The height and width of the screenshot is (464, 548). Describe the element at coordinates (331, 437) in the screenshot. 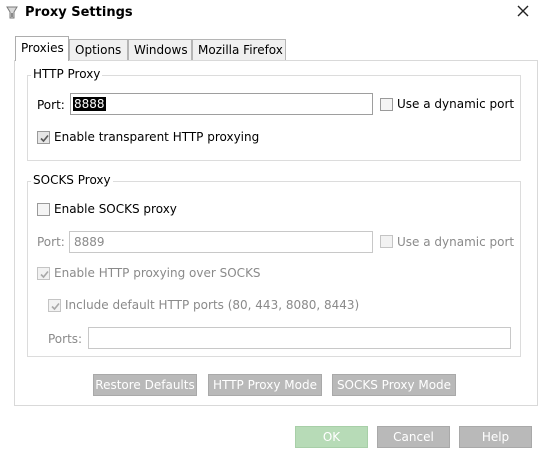

I see `ok-button: OK` at that location.